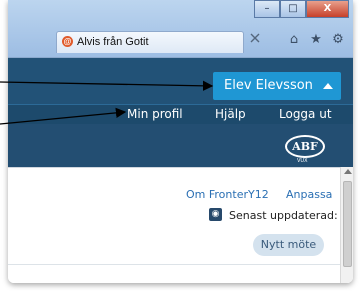 The image size is (361, 291). I want to click on site-favicon-icon: @, so click(67, 41).